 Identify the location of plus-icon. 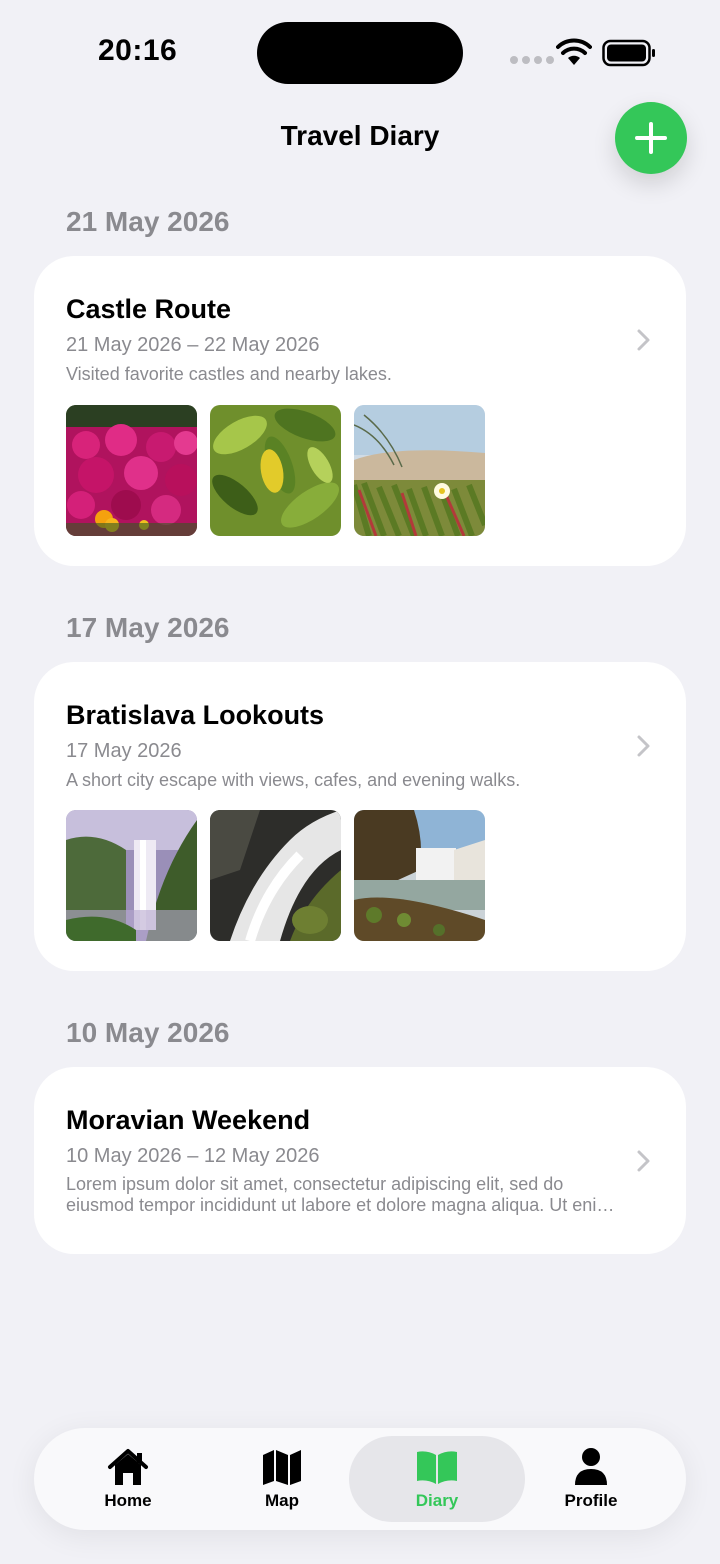
(651, 138).